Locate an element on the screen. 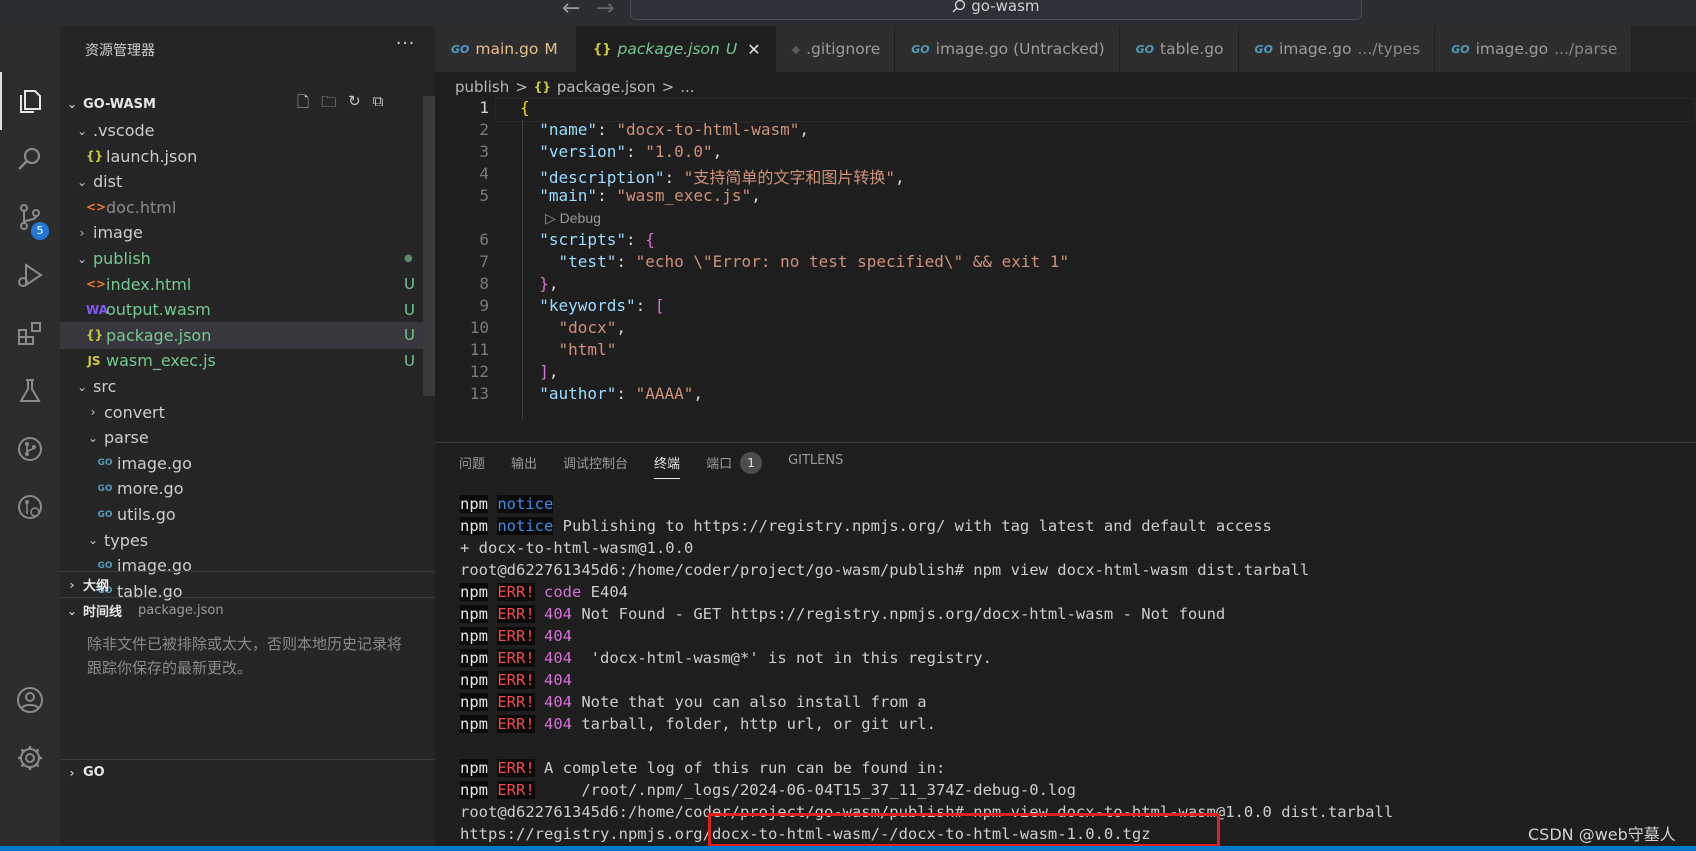  file-item: GO utils.go is located at coordinates (247, 514).